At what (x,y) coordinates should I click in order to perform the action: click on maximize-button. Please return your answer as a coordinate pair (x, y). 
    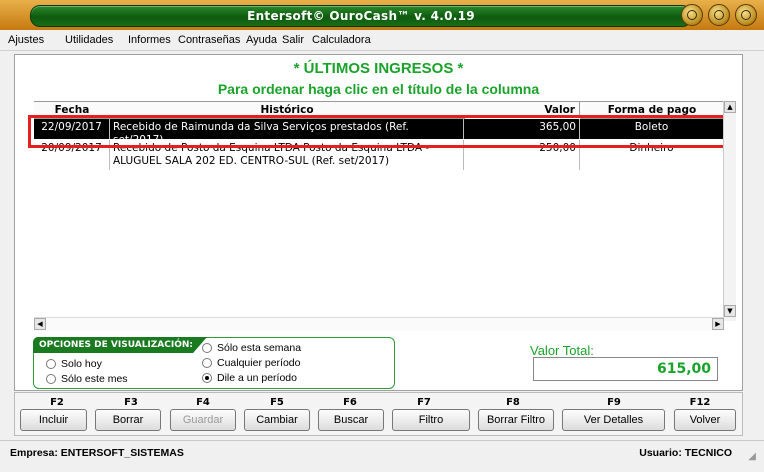
    Looking at the image, I should click on (719, 15).